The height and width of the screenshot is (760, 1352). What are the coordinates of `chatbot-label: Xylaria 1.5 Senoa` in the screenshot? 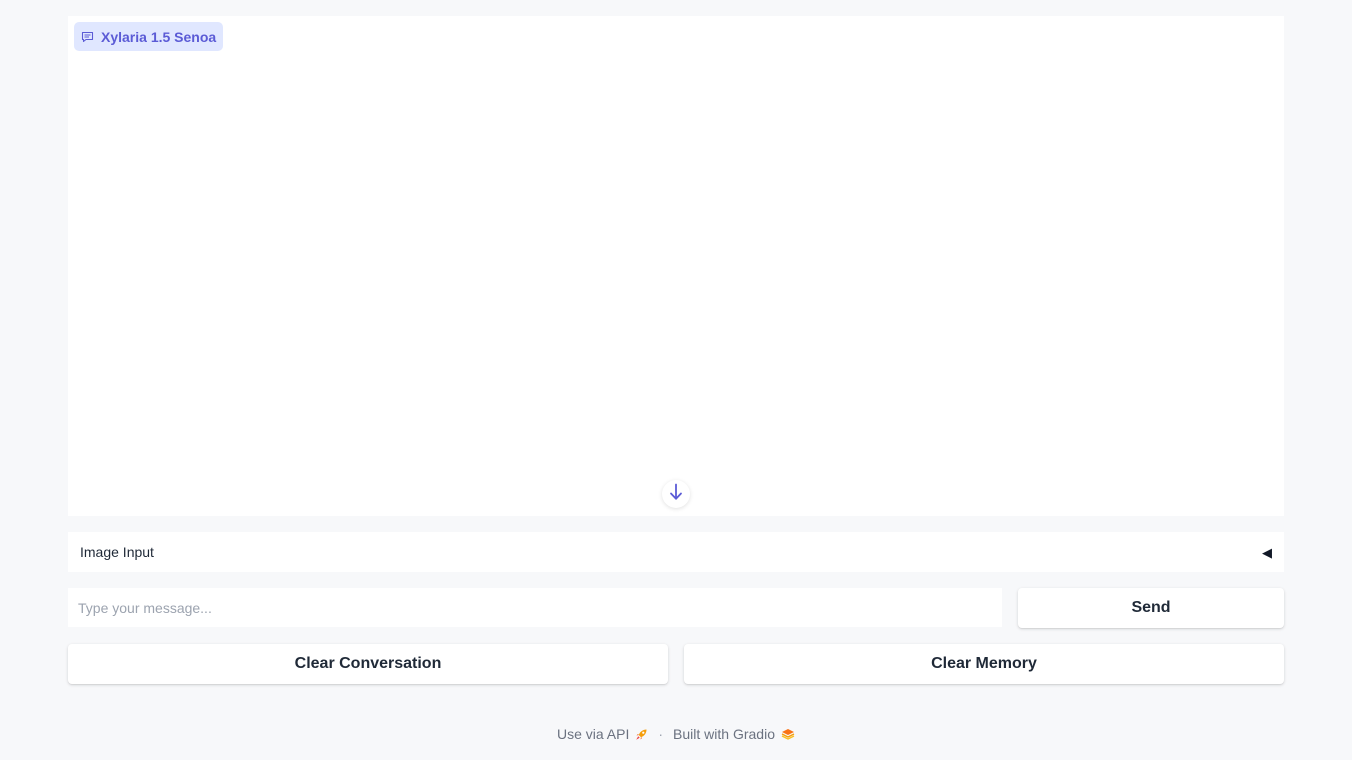 It's located at (159, 36).